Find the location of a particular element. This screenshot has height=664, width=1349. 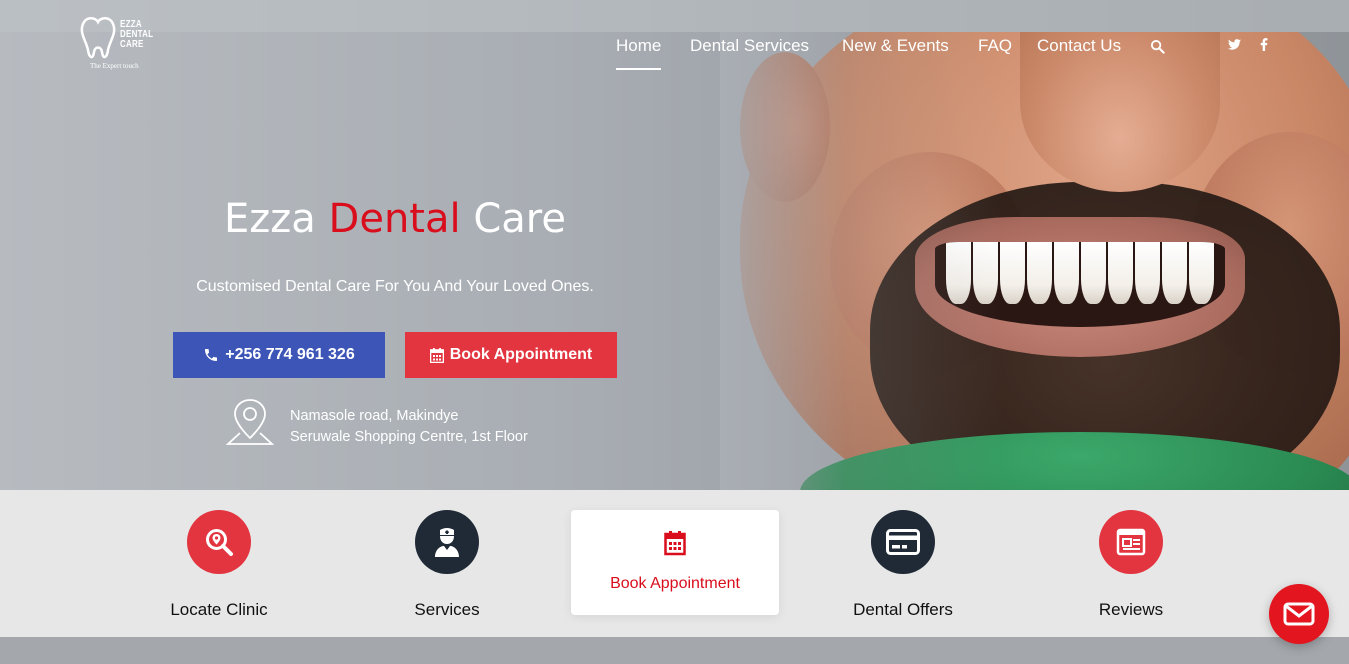

chat-mail-button is located at coordinates (1299, 614).